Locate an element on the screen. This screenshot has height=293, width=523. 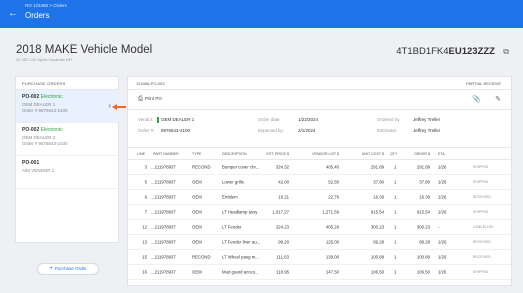
print-po-label: Print PO is located at coordinates (153, 98).